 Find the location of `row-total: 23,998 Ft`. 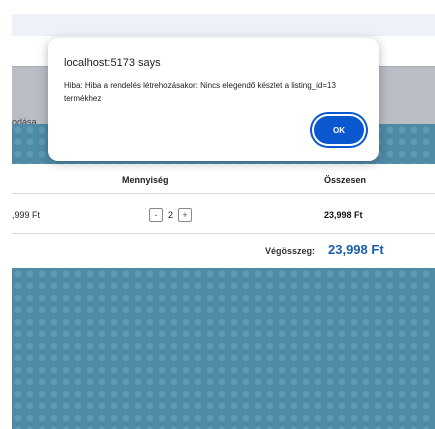

row-total: 23,998 Ft is located at coordinates (343, 215).